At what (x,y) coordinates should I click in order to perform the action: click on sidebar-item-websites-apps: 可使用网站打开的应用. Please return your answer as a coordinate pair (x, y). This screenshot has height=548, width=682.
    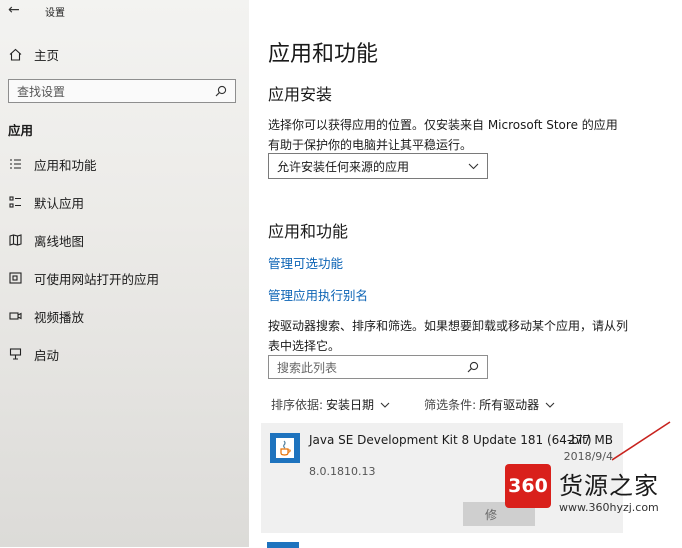
    Looking at the image, I should click on (83, 278).